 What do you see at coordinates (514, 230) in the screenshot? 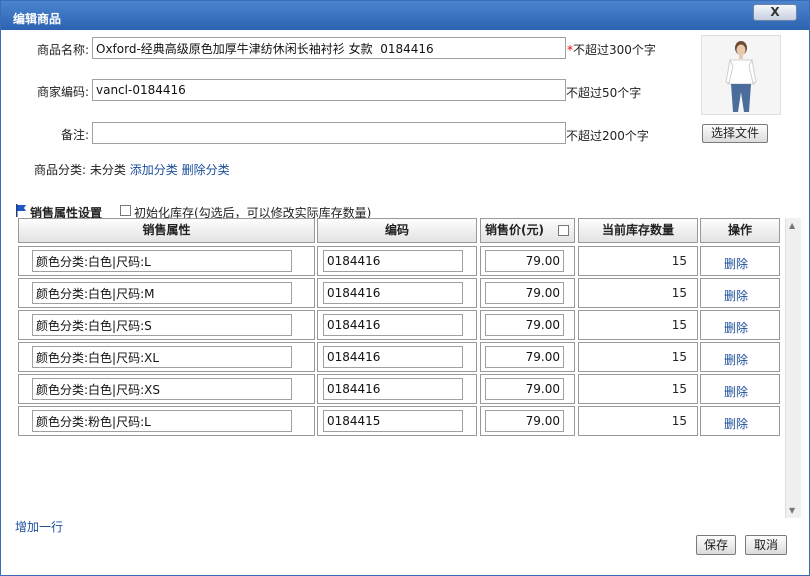
I see `column-header-price-label: 销售价(元)` at bounding box center [514, 230].